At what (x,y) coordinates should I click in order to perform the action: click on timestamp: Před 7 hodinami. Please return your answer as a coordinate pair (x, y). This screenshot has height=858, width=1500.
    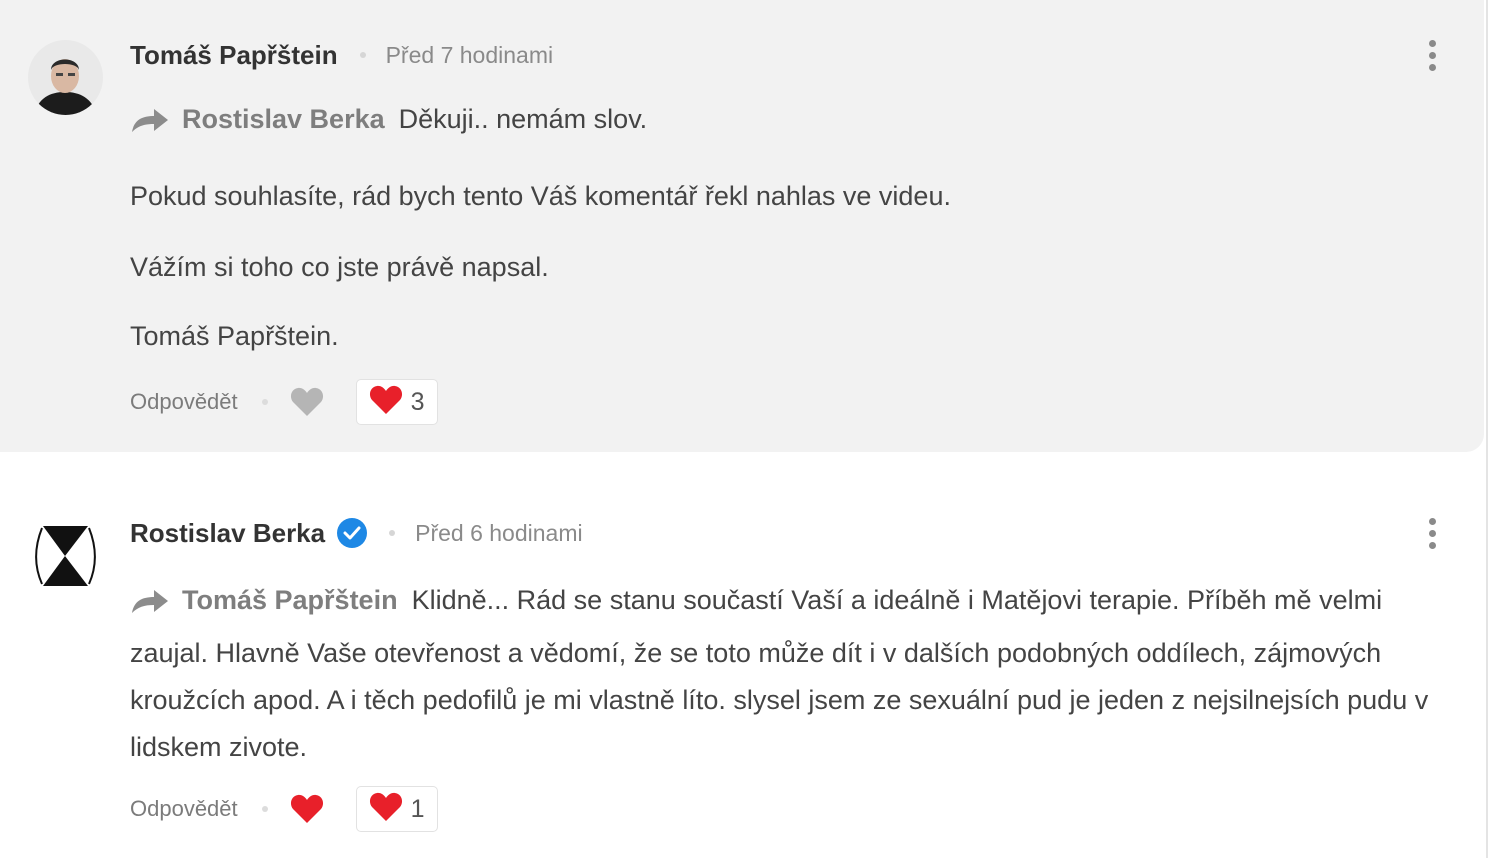
    Looking at the image, I should click on (470, 55).